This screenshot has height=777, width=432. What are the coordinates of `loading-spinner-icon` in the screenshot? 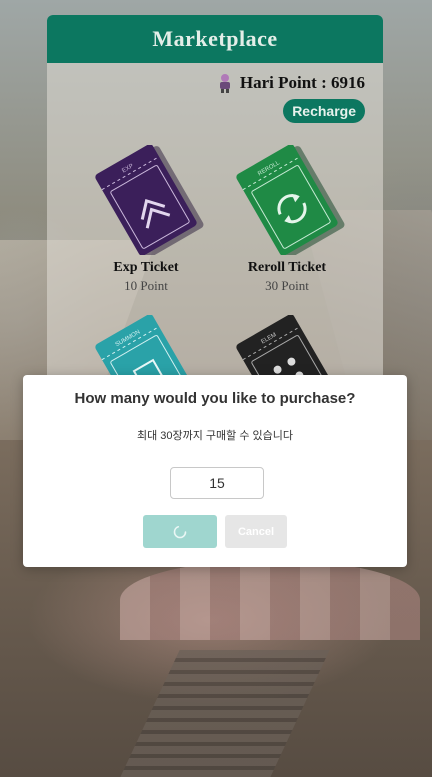 It's located at (180, 531).